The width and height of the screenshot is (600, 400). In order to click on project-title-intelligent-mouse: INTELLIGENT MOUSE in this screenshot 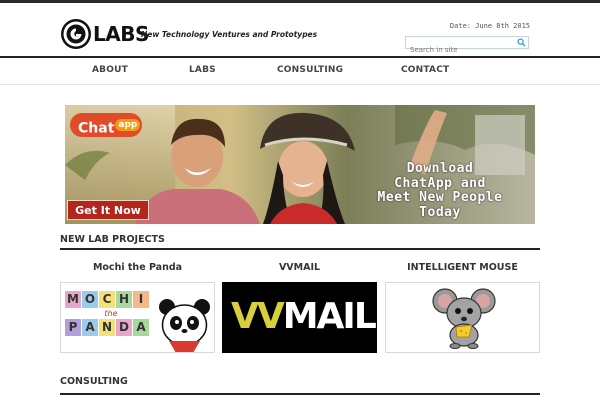, I will do `click(462, 267)`.